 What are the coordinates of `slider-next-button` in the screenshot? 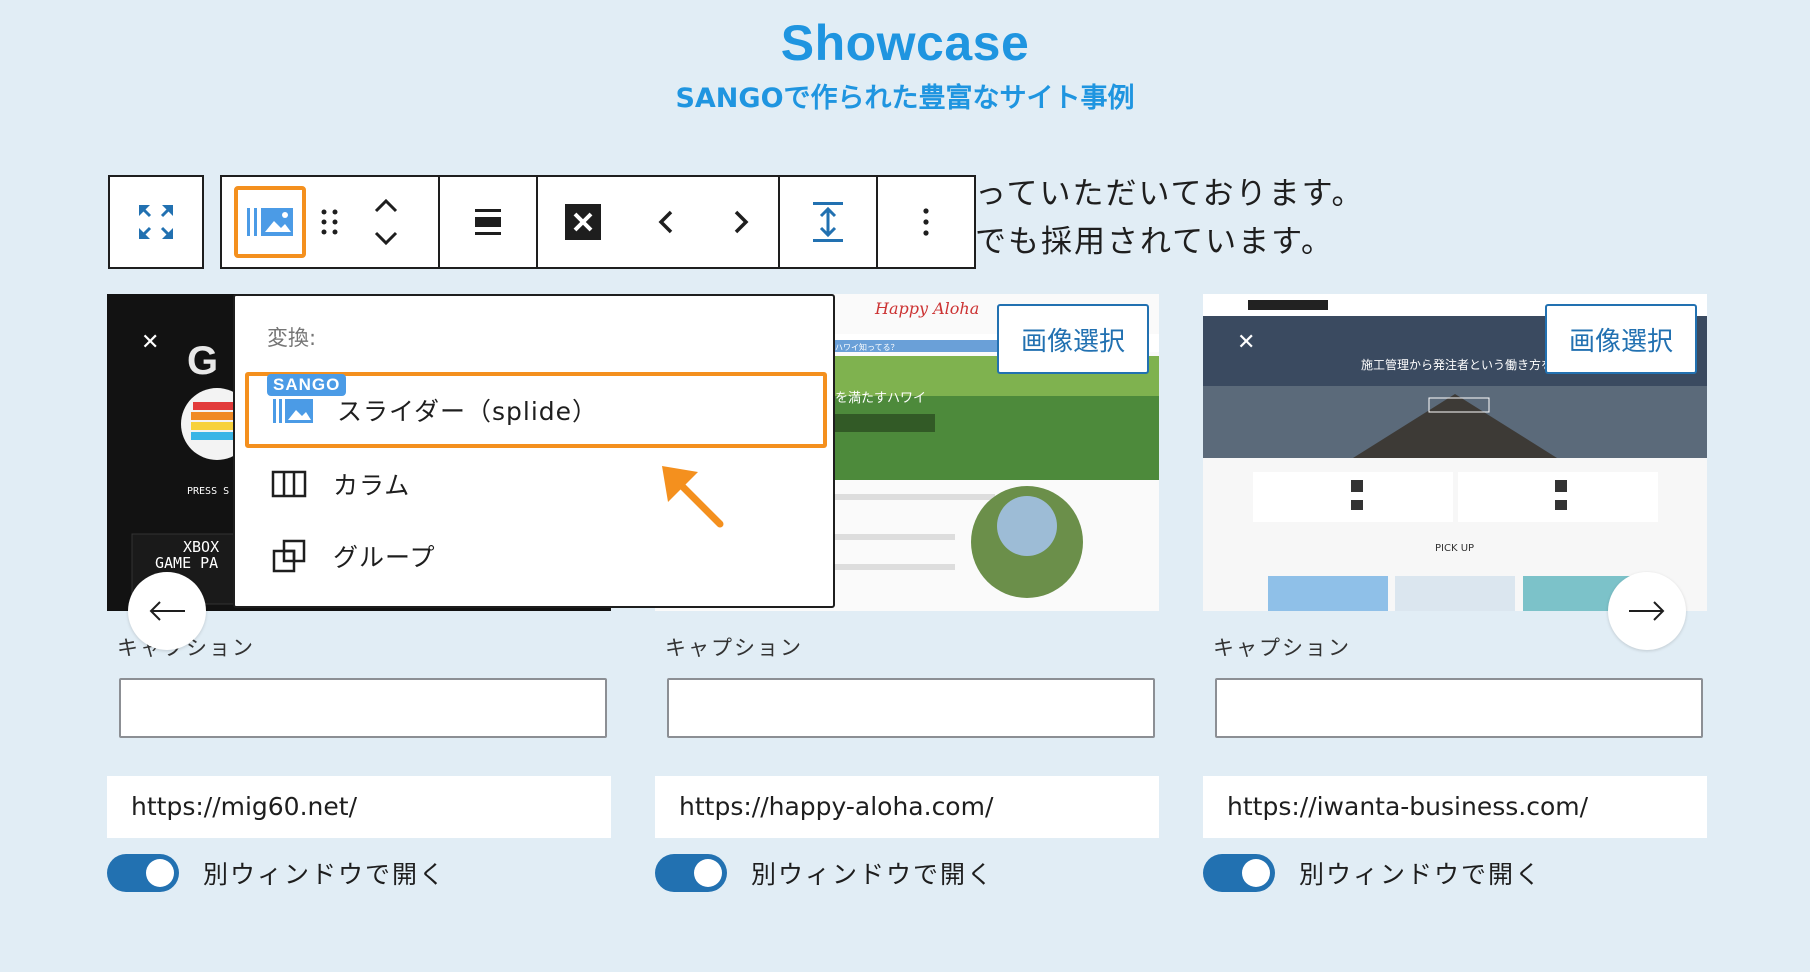 It's located at (1647, 611).